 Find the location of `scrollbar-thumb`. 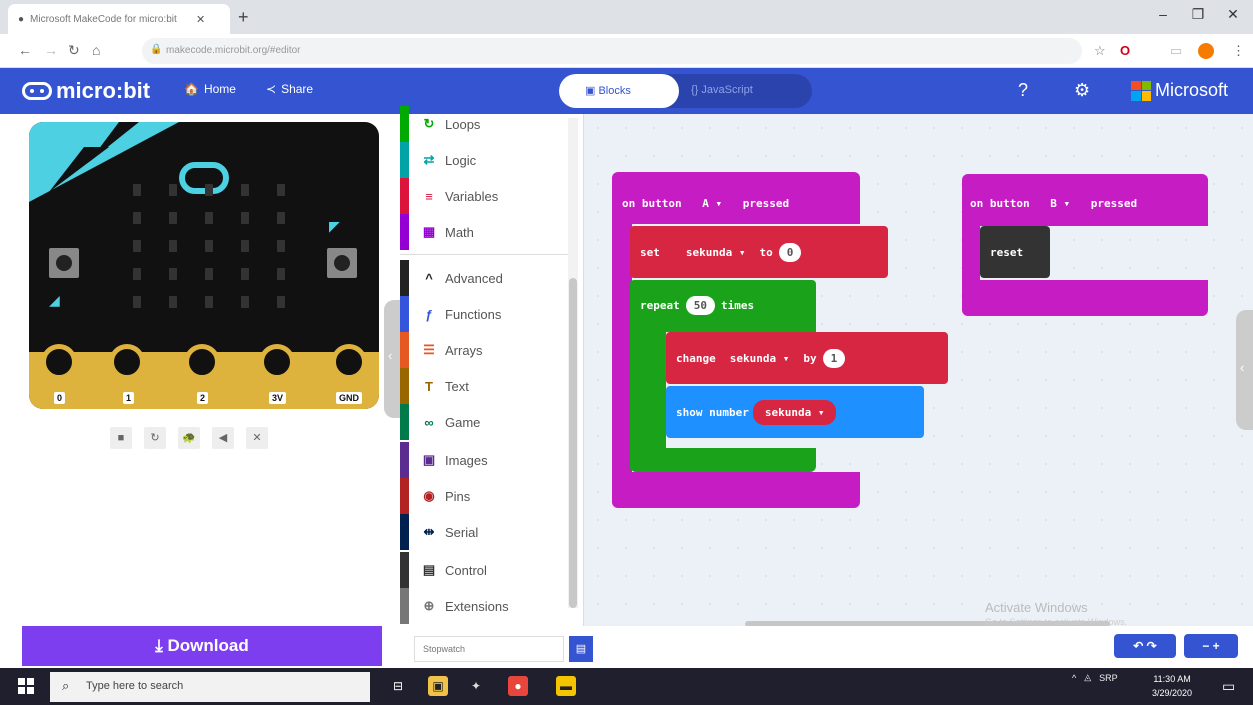

scrollbar-thumb is located at coordinates (573, 443).